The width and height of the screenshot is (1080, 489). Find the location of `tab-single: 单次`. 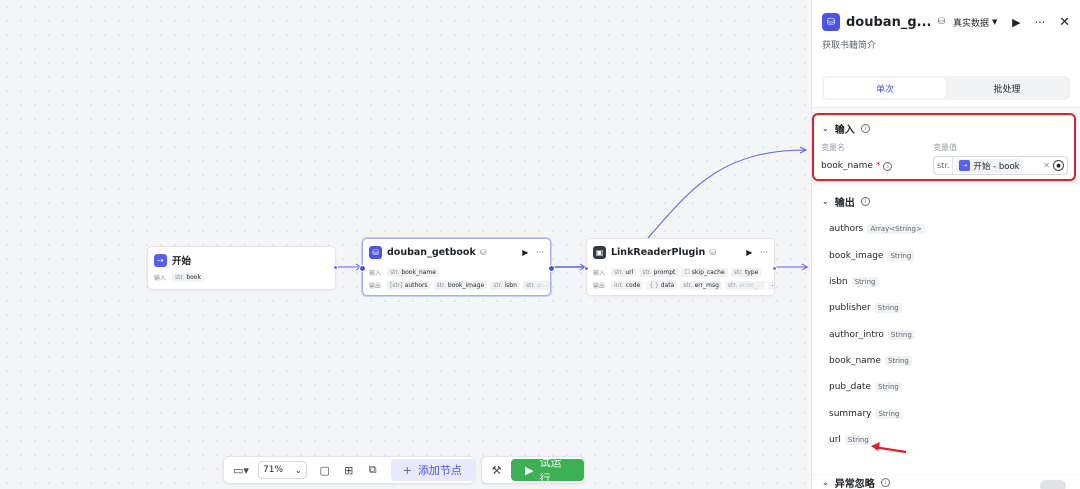

tab-single: 单次 is located at coordinates (885, 88).